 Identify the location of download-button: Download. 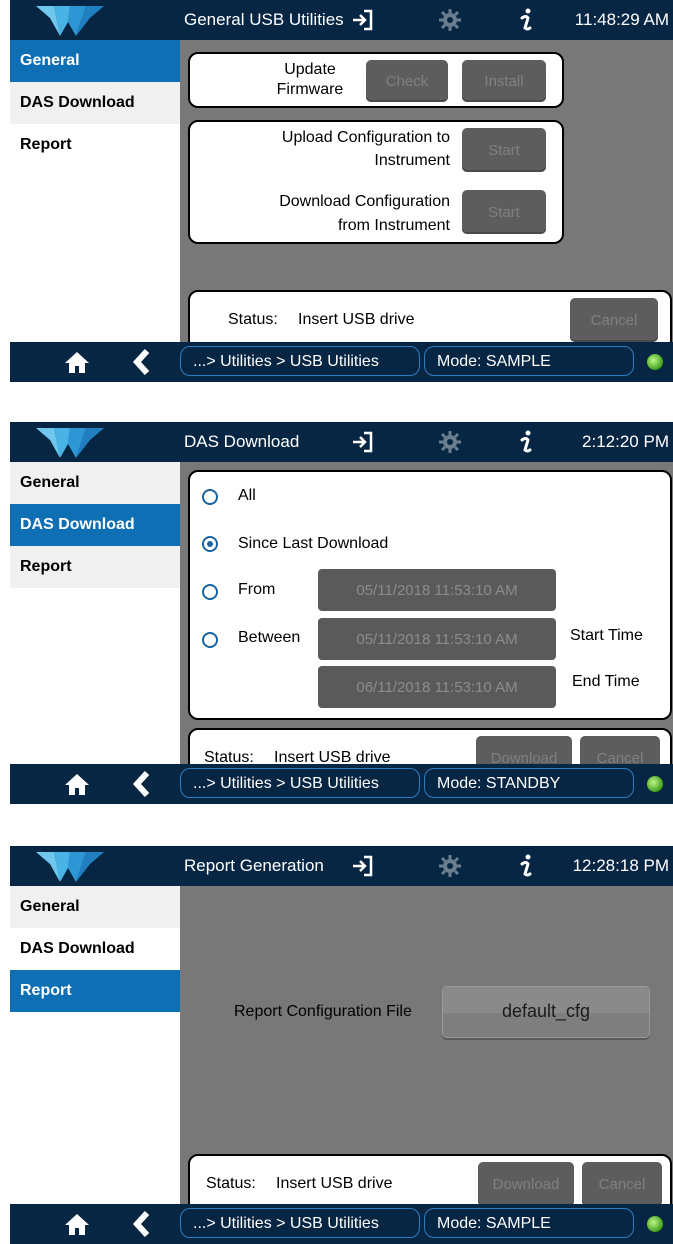
(526, 1184).